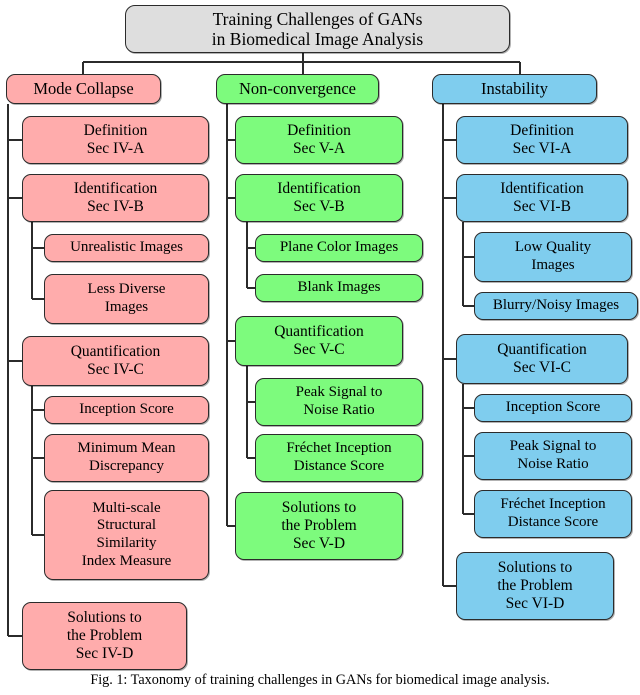  What do you see at coordinates (115, 148) in the screenshot?
I see `node-line: Sec IV-A` at bounding box center [115, 148].